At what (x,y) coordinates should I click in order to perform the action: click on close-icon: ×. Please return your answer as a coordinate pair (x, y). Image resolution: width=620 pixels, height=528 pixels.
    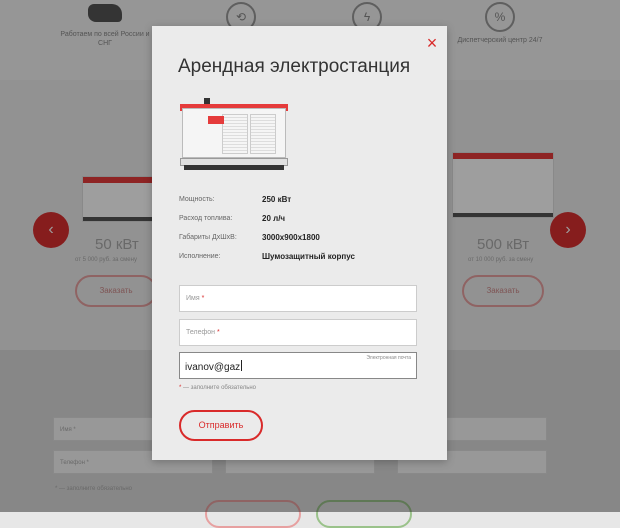
    Looking at the image, I should click on (432, 43).